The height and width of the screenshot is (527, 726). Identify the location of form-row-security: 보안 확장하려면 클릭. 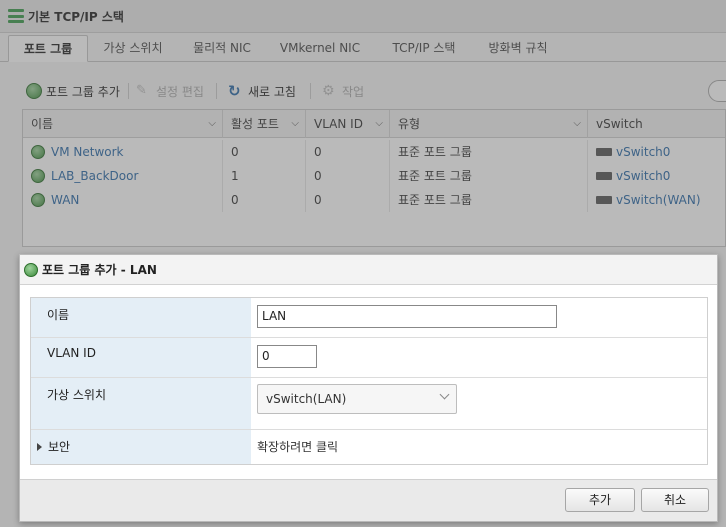
(369, 447).